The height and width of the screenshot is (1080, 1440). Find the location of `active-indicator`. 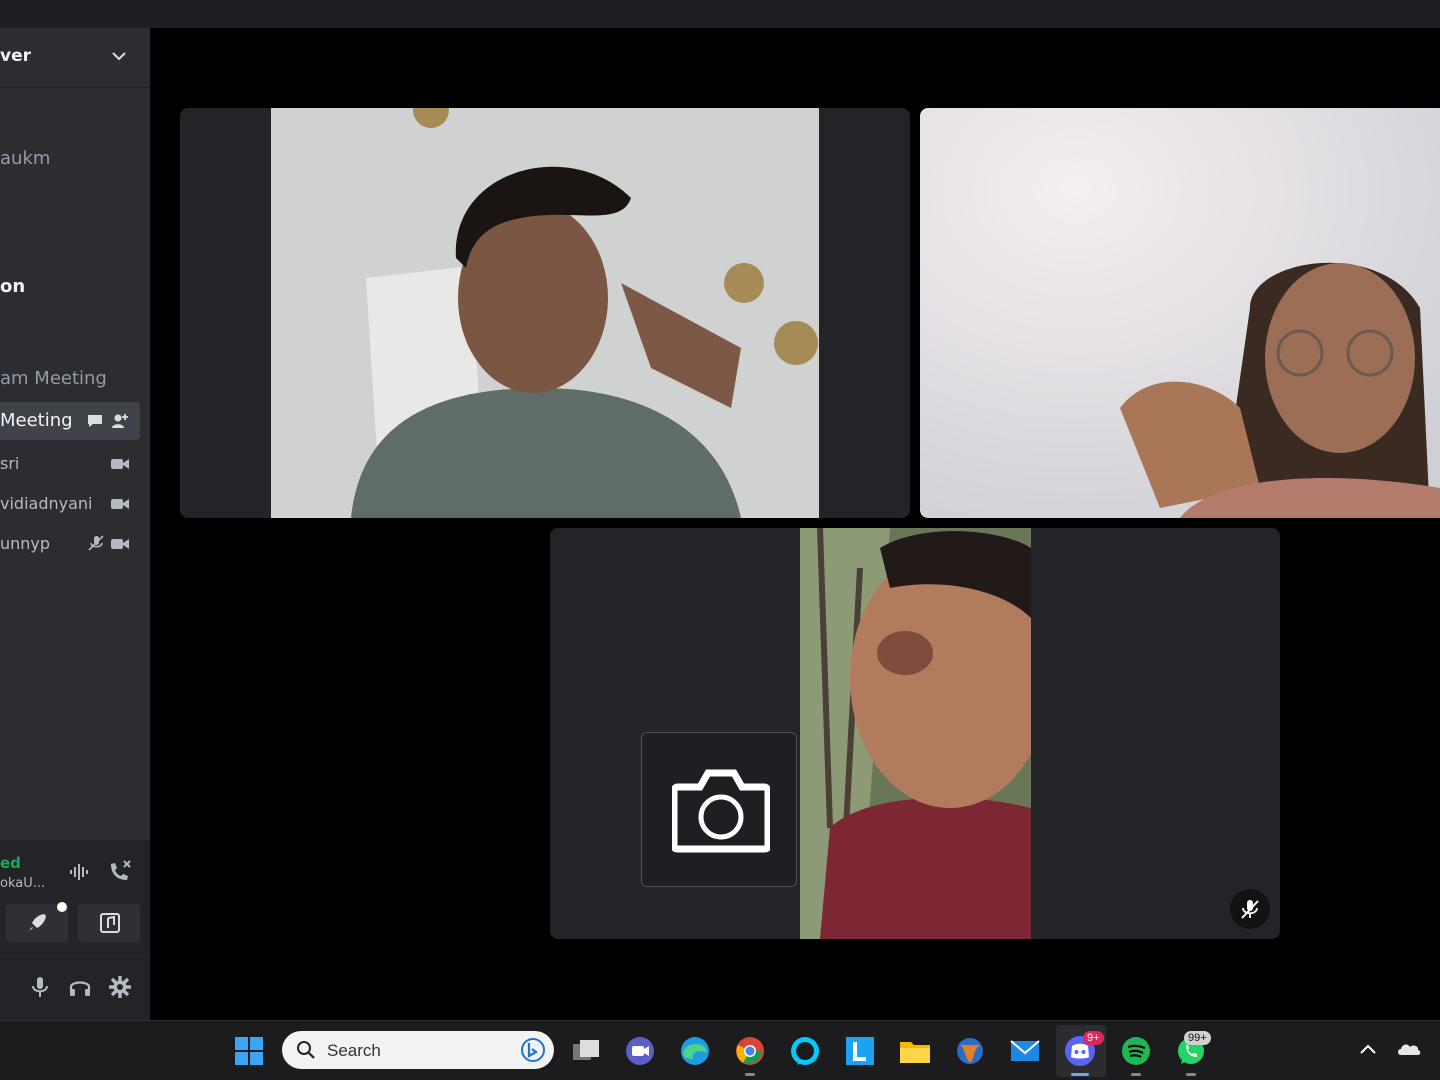

active-indicator is located at coordinates (1080, 1074).